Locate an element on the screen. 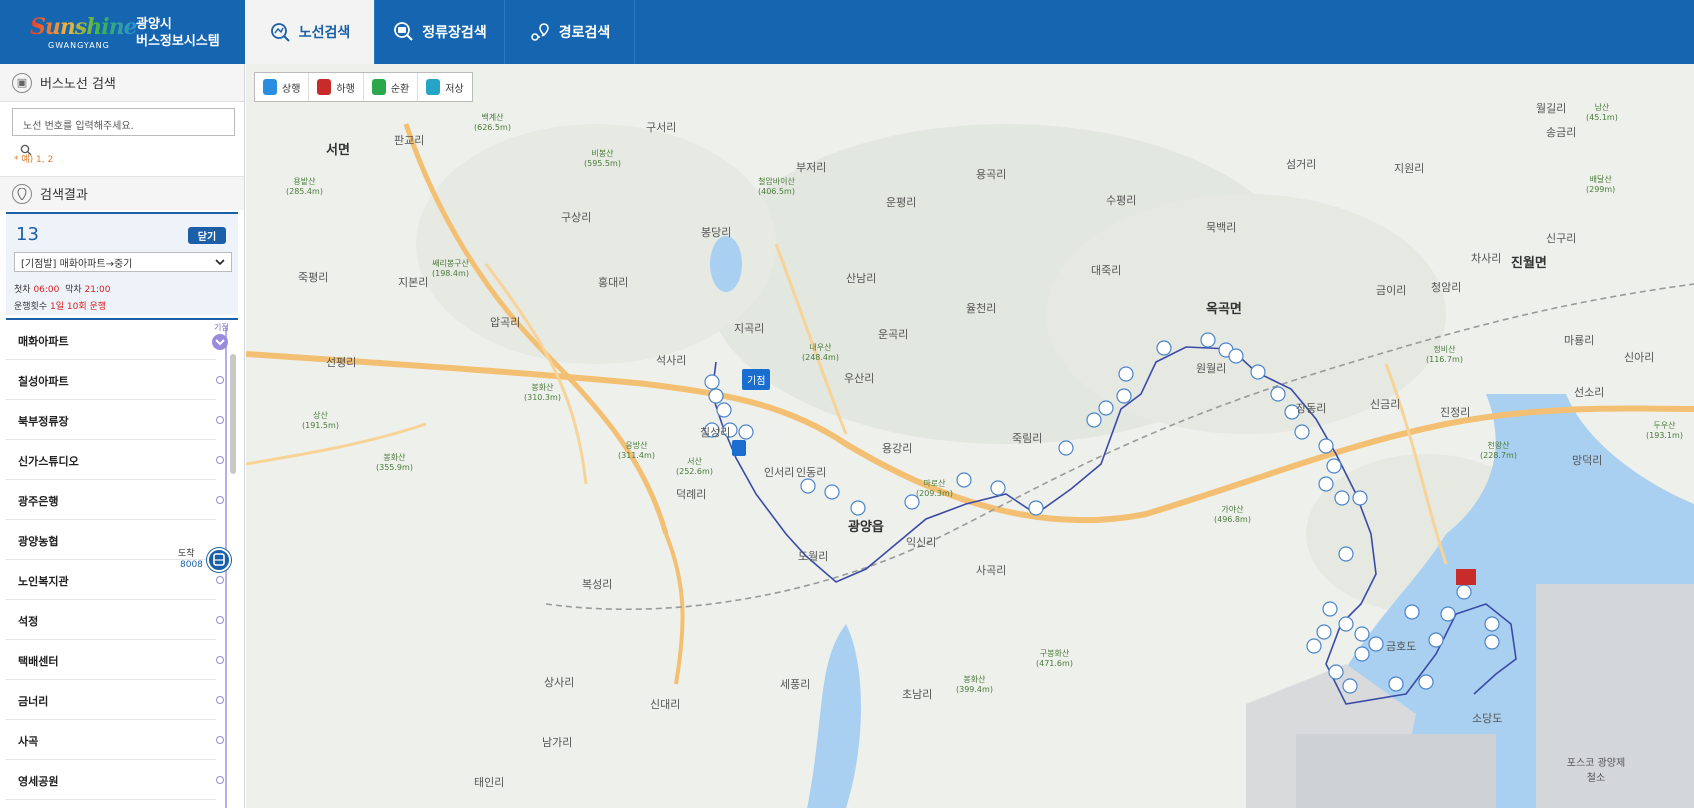 Image resolution: width=1694 pixels, height=808 pixels. stop-name: 칠성아파트 is located at coordinates (43, 381).